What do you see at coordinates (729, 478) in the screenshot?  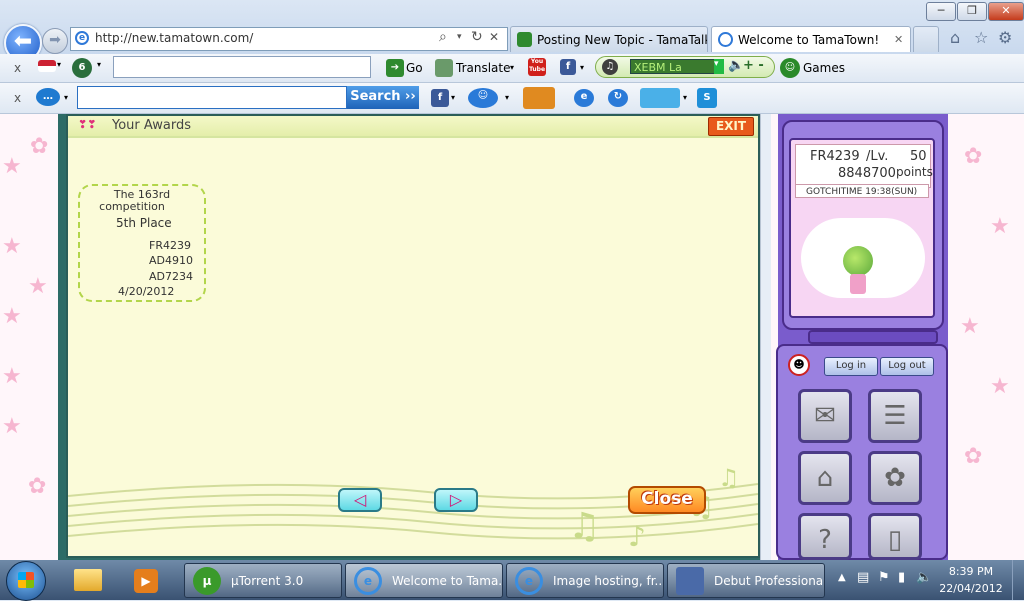 I see `music-note-icon: ♫` at bounding box center [729, 478].